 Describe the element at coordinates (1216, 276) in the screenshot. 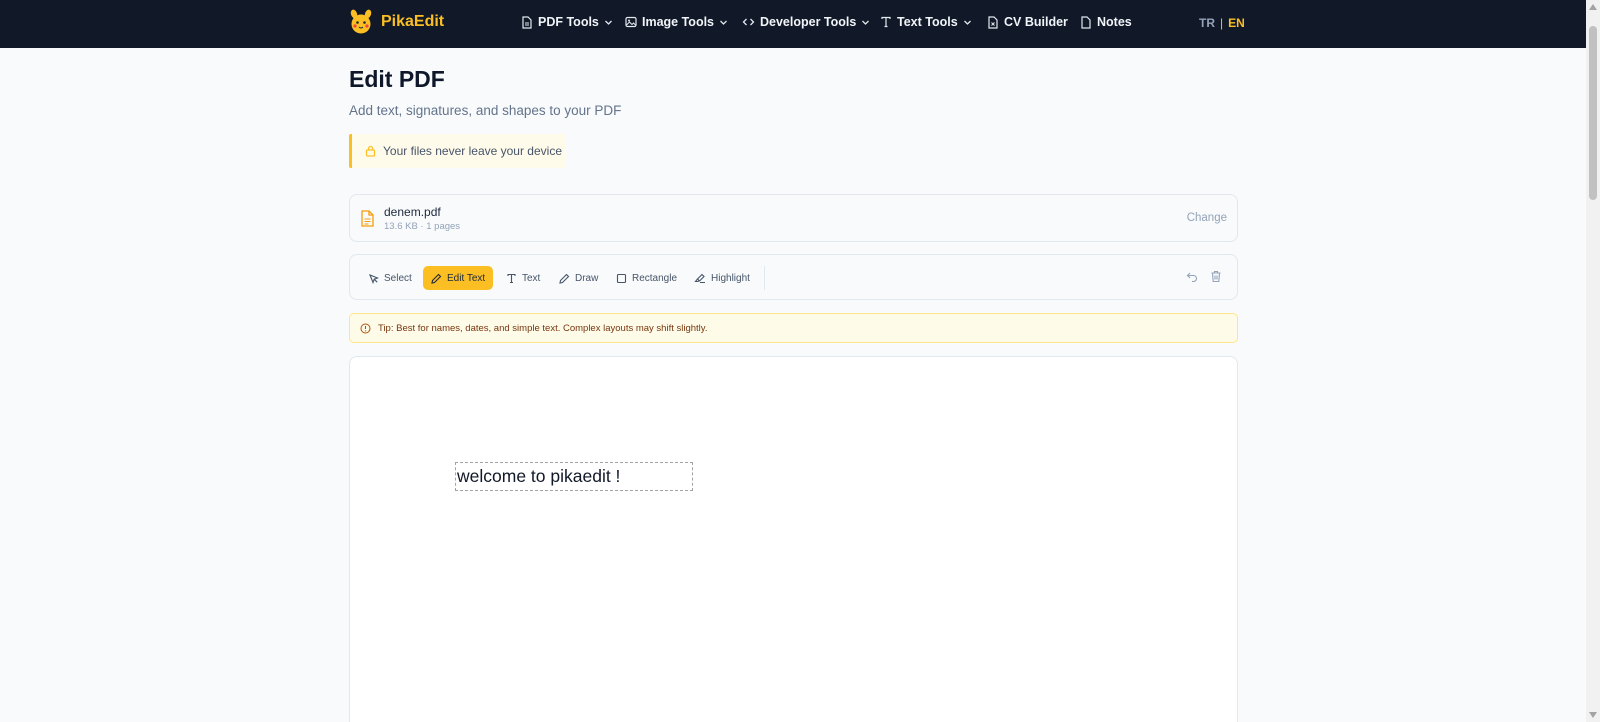

I see `trash-icon` at that location.